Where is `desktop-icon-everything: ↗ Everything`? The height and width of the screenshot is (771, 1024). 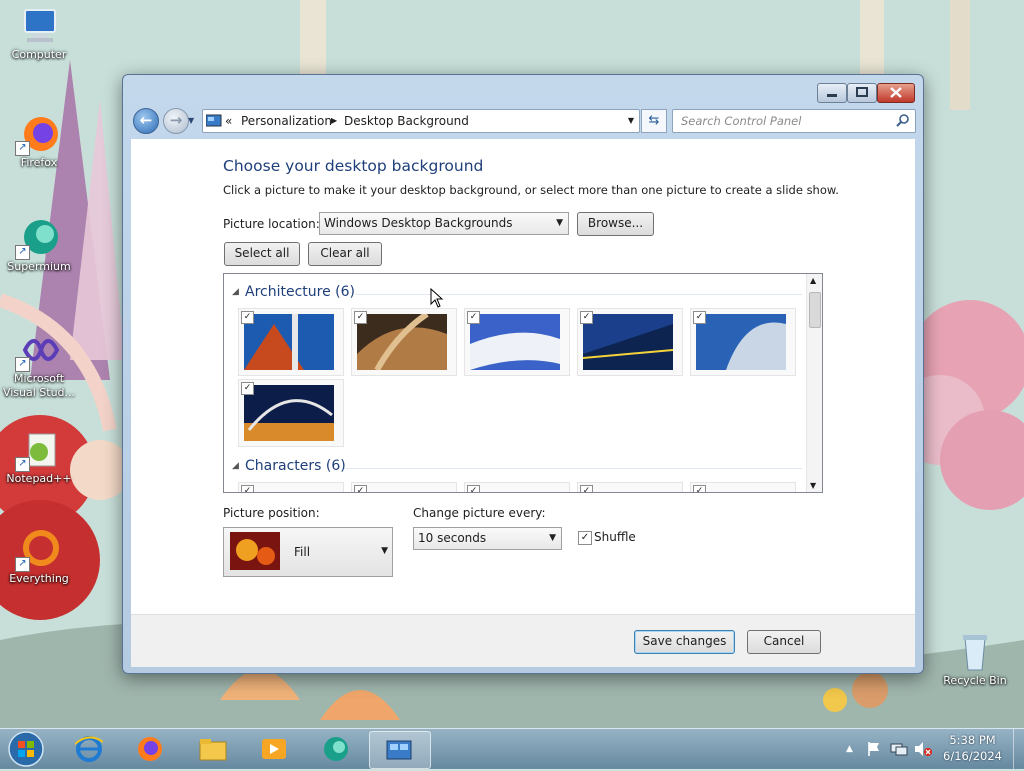 desktop-icon-everything: ↗ Everything is located at coordinates (39, 558).